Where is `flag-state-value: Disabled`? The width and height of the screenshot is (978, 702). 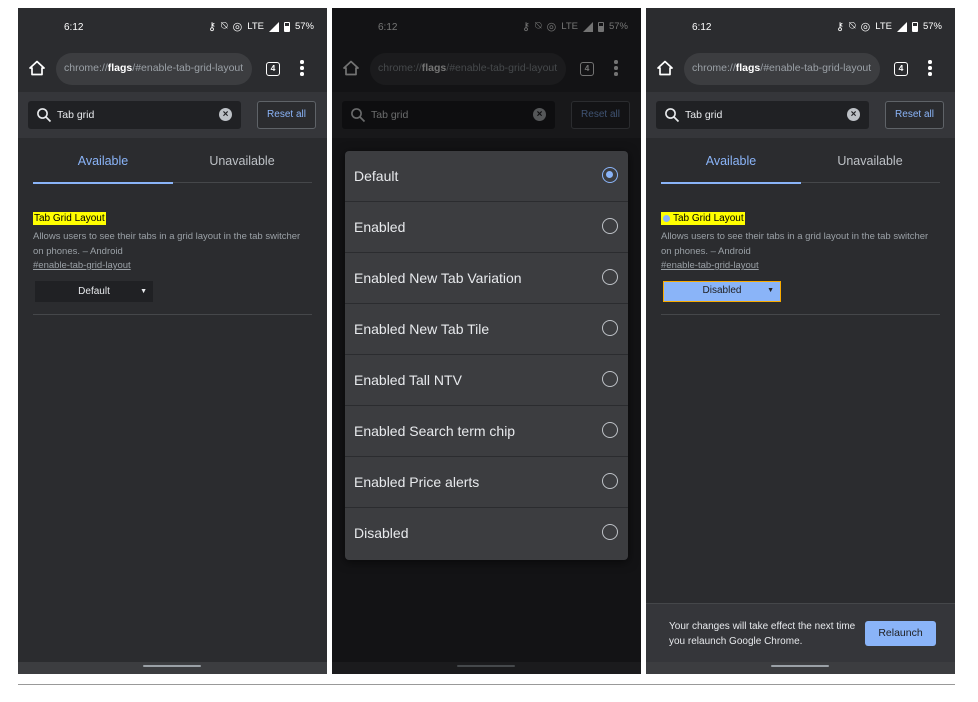 flag-state-value: Disabled is located at coordinates (722, 290).